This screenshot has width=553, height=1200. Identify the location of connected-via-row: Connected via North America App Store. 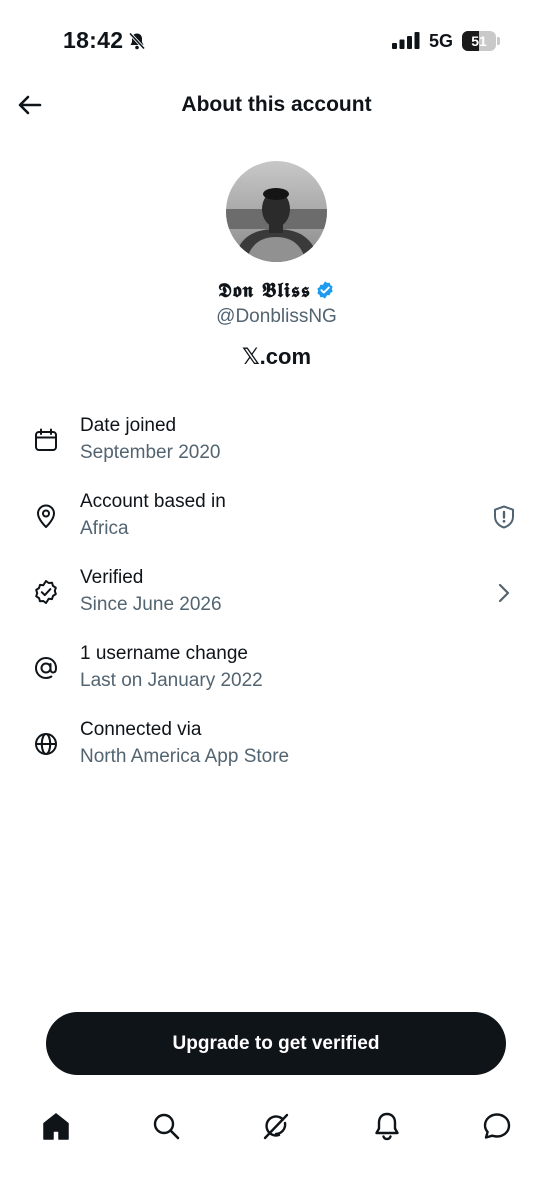
(276, 753).